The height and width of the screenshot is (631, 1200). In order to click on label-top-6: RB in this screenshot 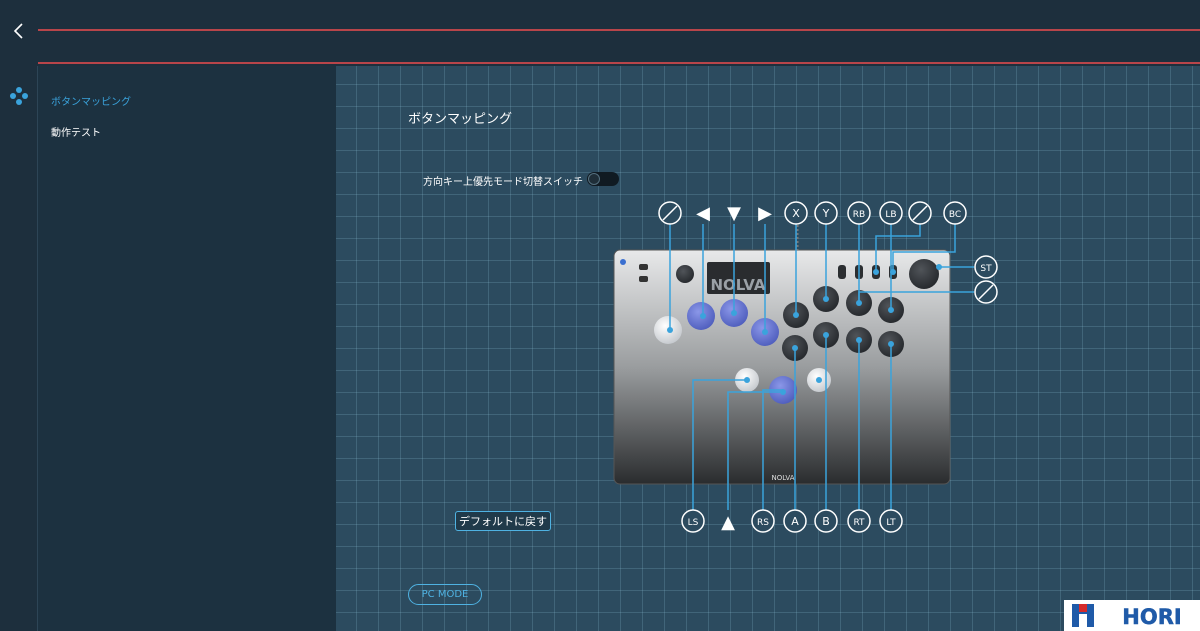, I will do `click(859, 213)`.